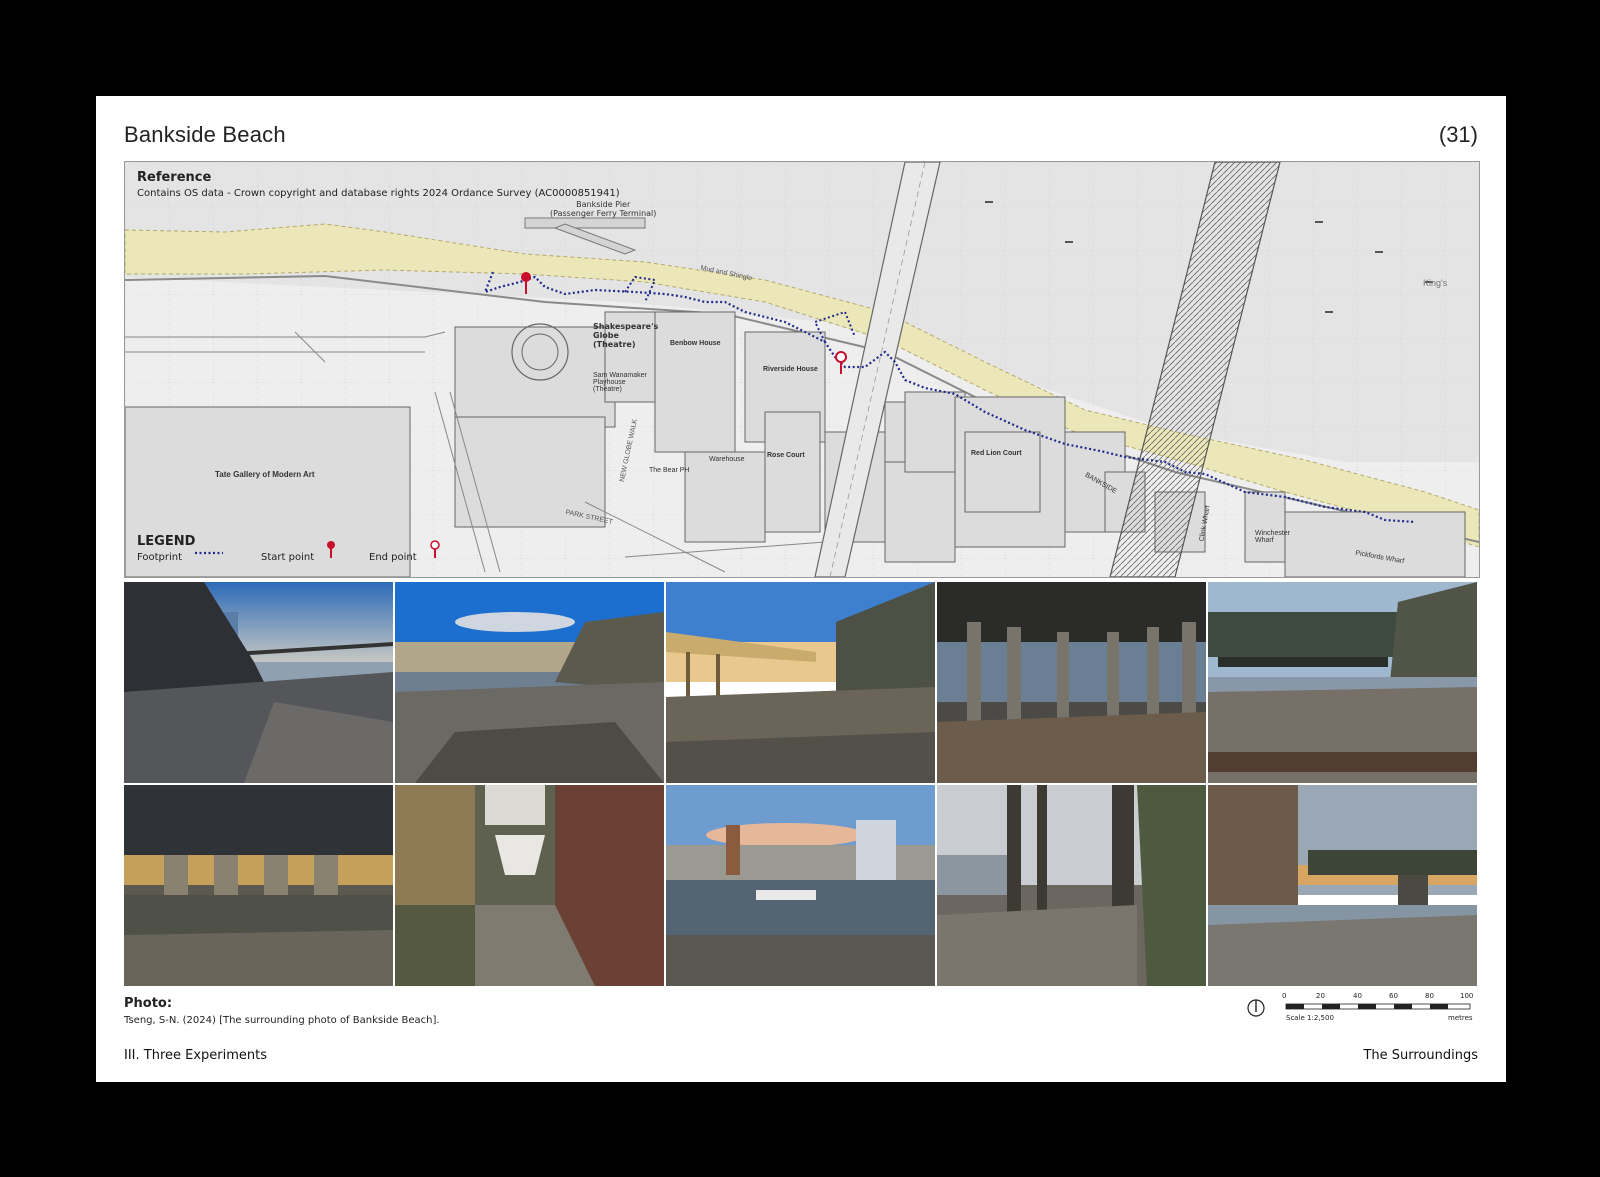  Describe the element at coordinates (786, 455) in the screenshot. I see `label-rose: Rose Court` at that location.